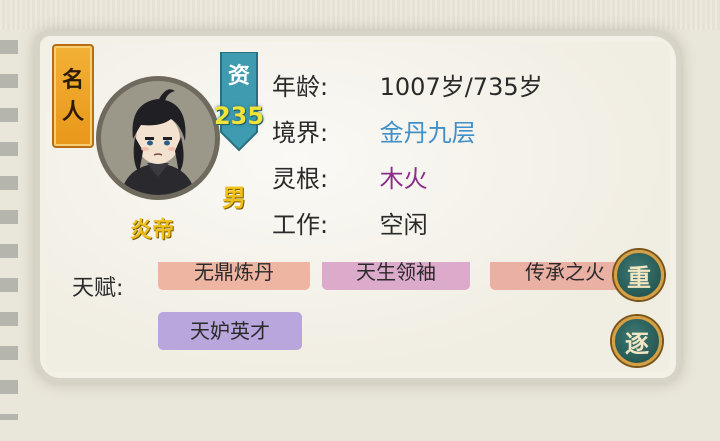 The width and height of the screenshot is (720, 441). I want to click on aptitude-value: 235, so click(239, 116).